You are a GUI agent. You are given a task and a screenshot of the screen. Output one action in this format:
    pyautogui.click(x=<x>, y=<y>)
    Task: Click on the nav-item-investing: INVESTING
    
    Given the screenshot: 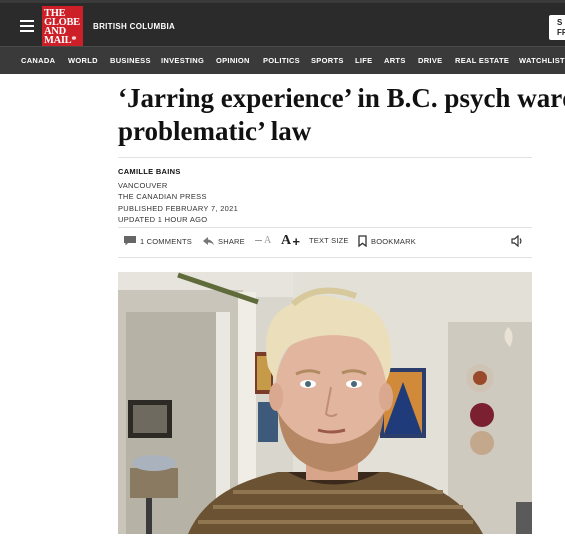 What is the action you would take?
    pyautogui.click(x=182, y=60)
    